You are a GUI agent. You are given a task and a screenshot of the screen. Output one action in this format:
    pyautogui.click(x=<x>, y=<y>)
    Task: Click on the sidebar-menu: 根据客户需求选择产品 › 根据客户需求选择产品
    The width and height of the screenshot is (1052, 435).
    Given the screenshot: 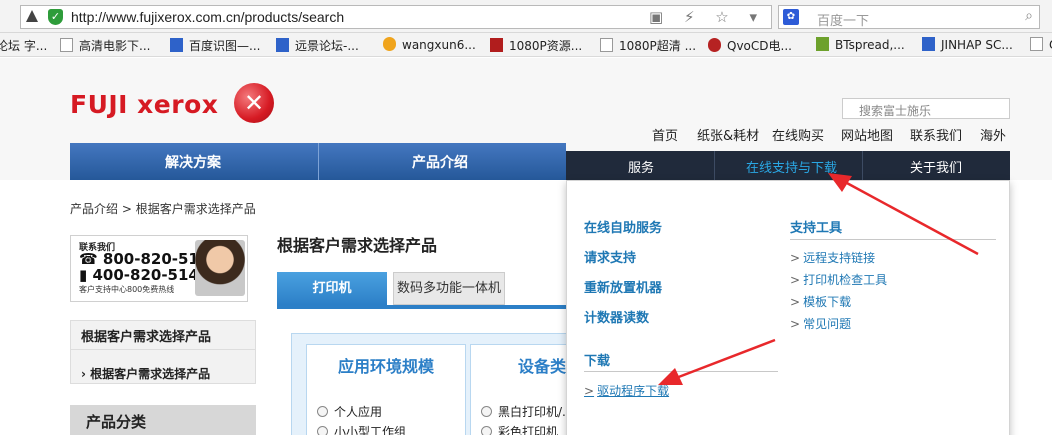 What is the action you would take?
    pyautogui.click(x=163, y=352)
    